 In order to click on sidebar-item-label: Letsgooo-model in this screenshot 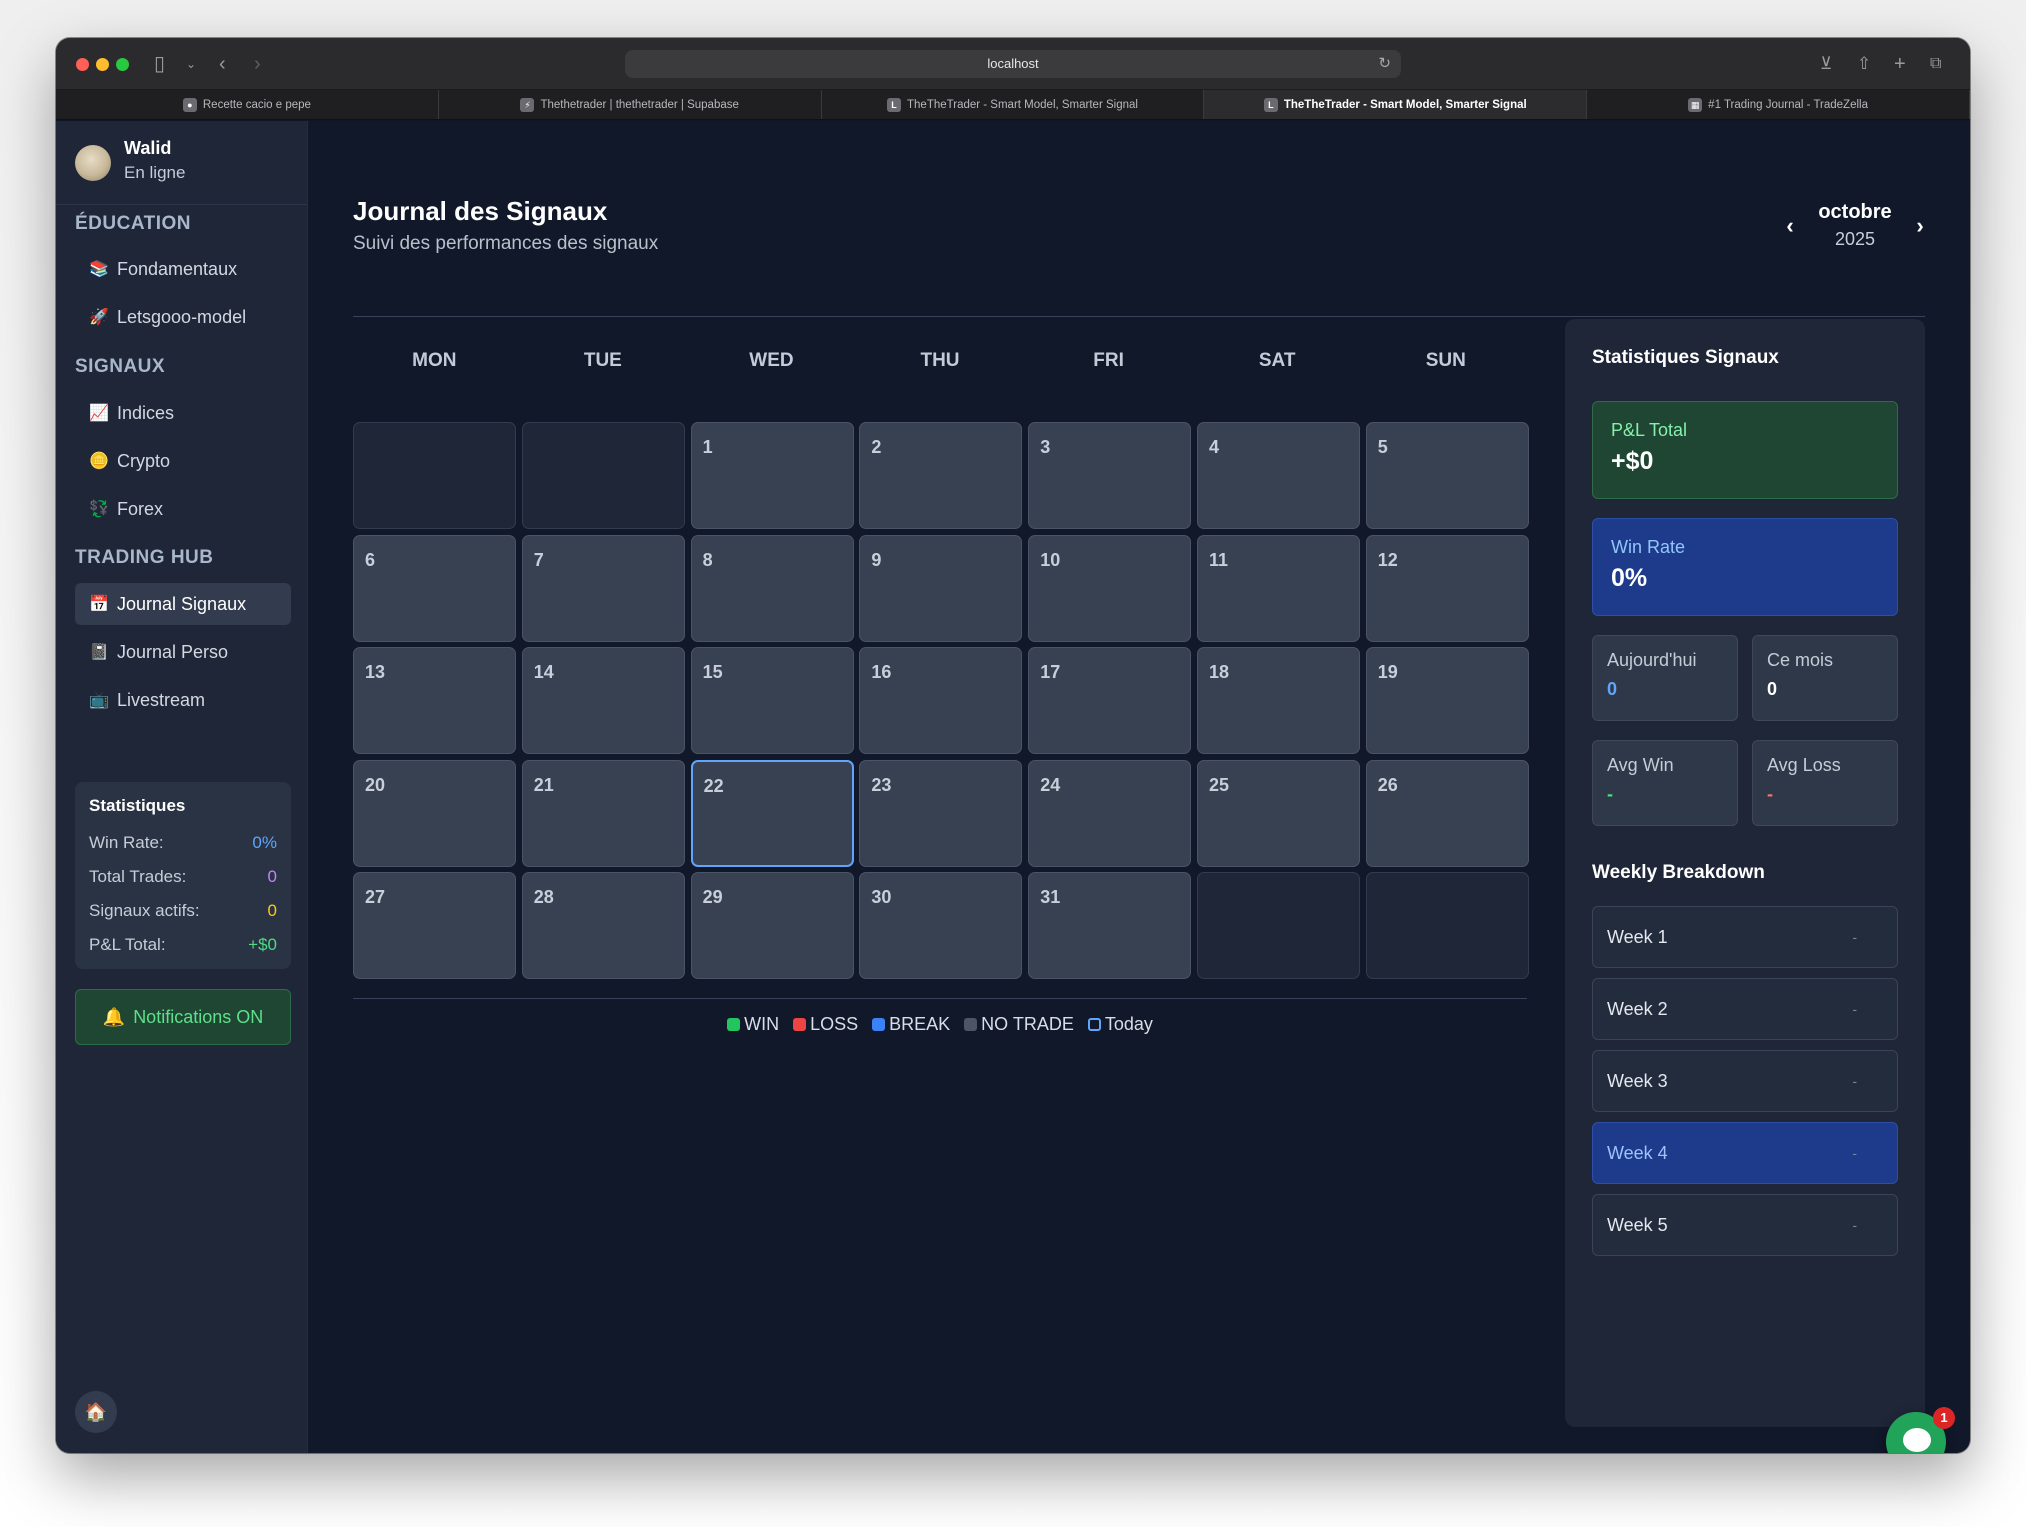, I will do `click(182, 316)`.